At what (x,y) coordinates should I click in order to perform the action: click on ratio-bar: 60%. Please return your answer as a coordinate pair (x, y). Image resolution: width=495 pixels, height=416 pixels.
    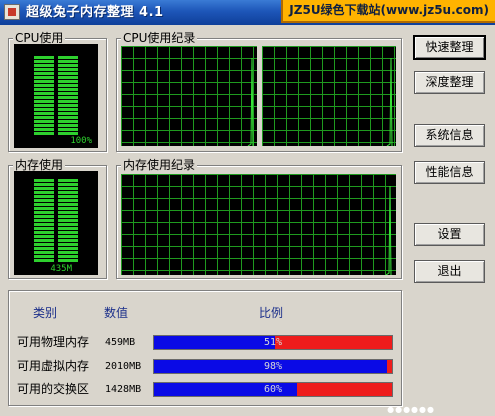
    Looking at the image, I should click on (273, 389).